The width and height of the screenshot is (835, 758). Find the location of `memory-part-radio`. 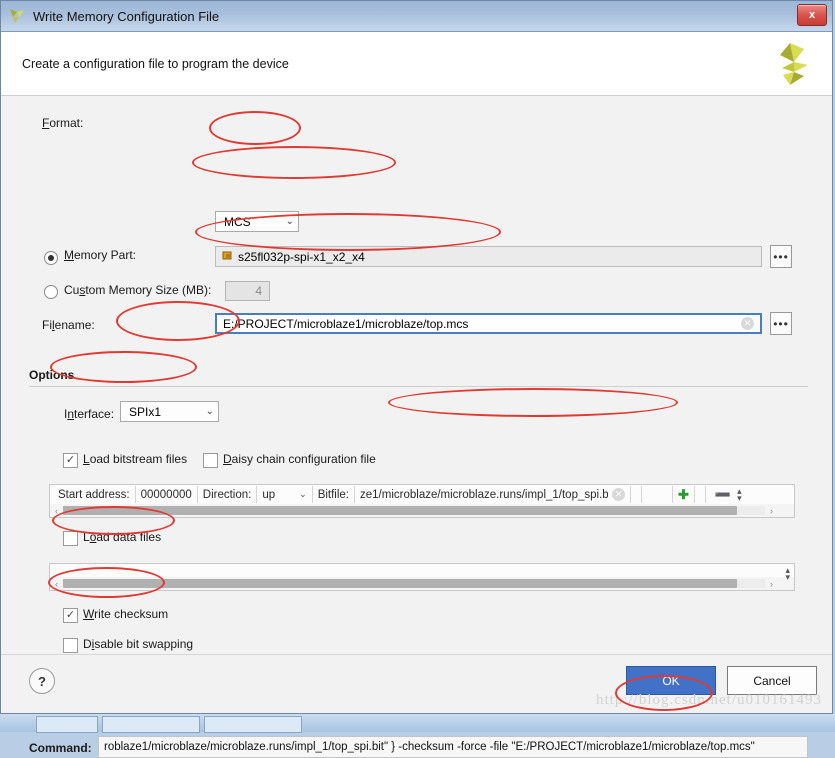

memory-part-radio is located at coordinates (51, 258).